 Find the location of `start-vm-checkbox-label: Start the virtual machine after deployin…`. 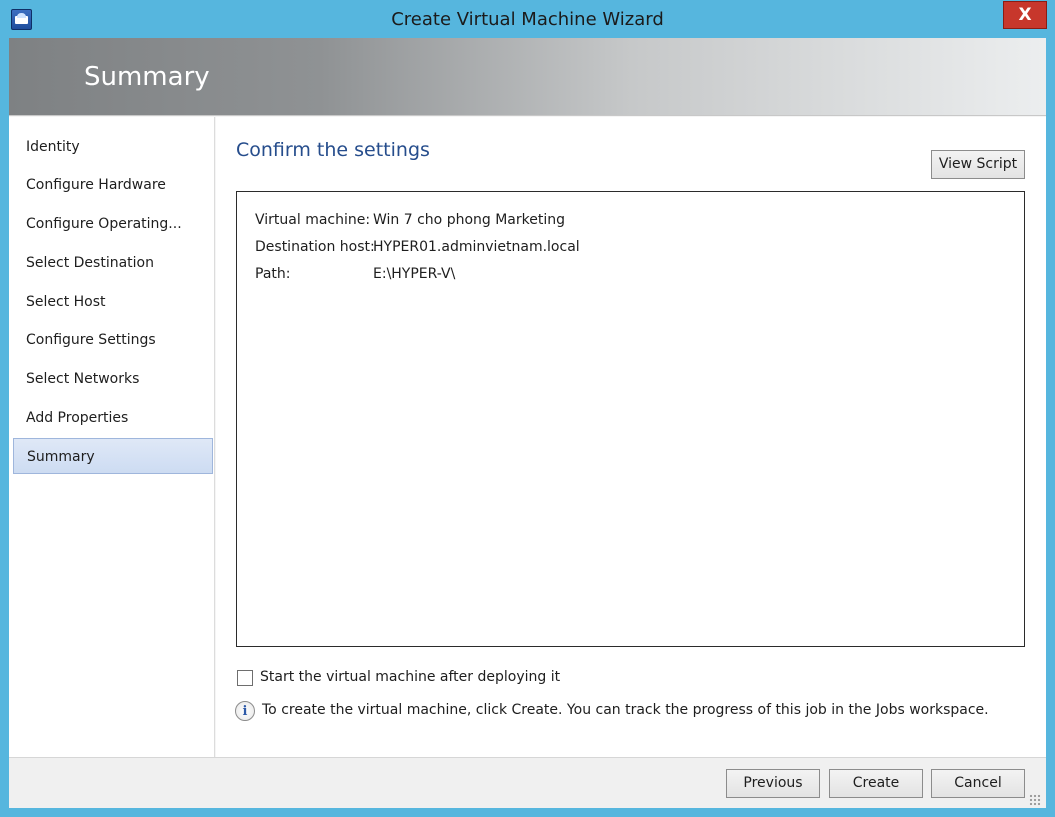

start-vm-checkbox-label: Start the virtual machine after deployin… is located at coordinates (410, 677).